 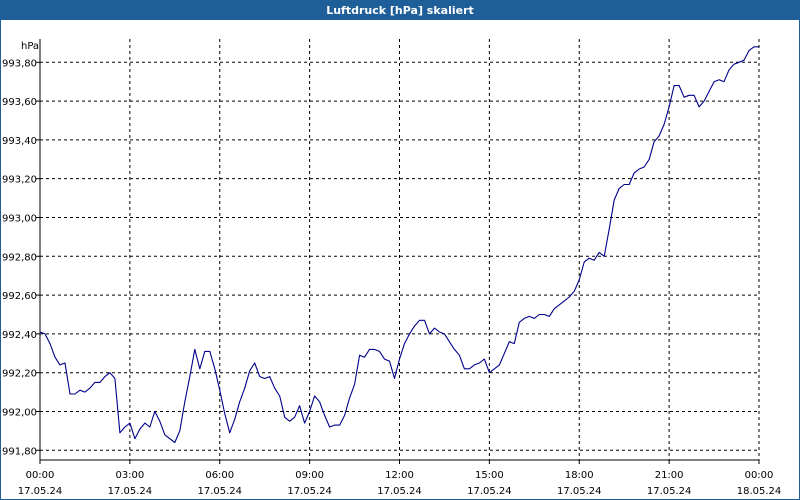 What do you see at coordinates (579, 475) in the screenshot?
I see `x-tick-time-label: 18:00` at bounding box center [579, 475].